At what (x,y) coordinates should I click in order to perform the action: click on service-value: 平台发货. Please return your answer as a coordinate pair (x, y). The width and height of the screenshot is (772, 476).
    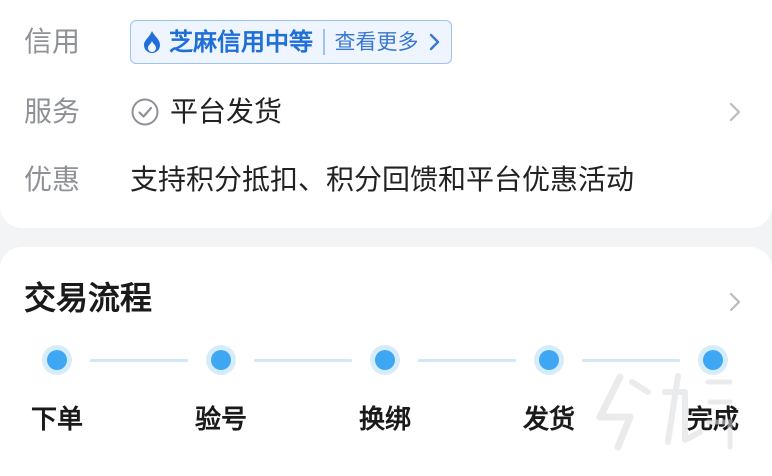
    Looking at the image, I should click on (206, 112).